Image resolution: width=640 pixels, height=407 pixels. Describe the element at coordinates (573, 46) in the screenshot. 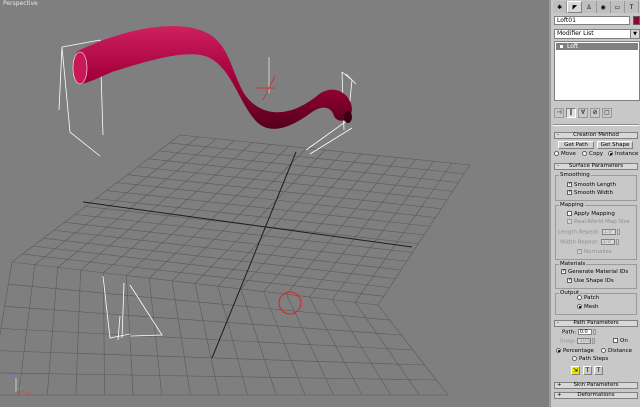

I see `stack-item-label: Loft` at that location.